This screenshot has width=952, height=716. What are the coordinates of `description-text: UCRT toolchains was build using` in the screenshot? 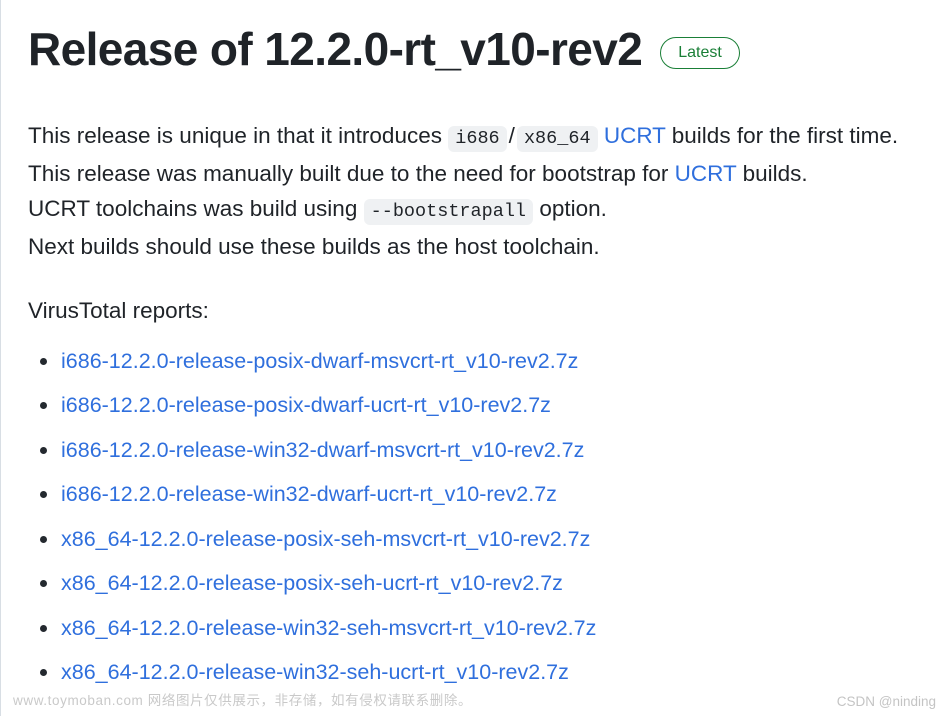 It's located at (193, 208).